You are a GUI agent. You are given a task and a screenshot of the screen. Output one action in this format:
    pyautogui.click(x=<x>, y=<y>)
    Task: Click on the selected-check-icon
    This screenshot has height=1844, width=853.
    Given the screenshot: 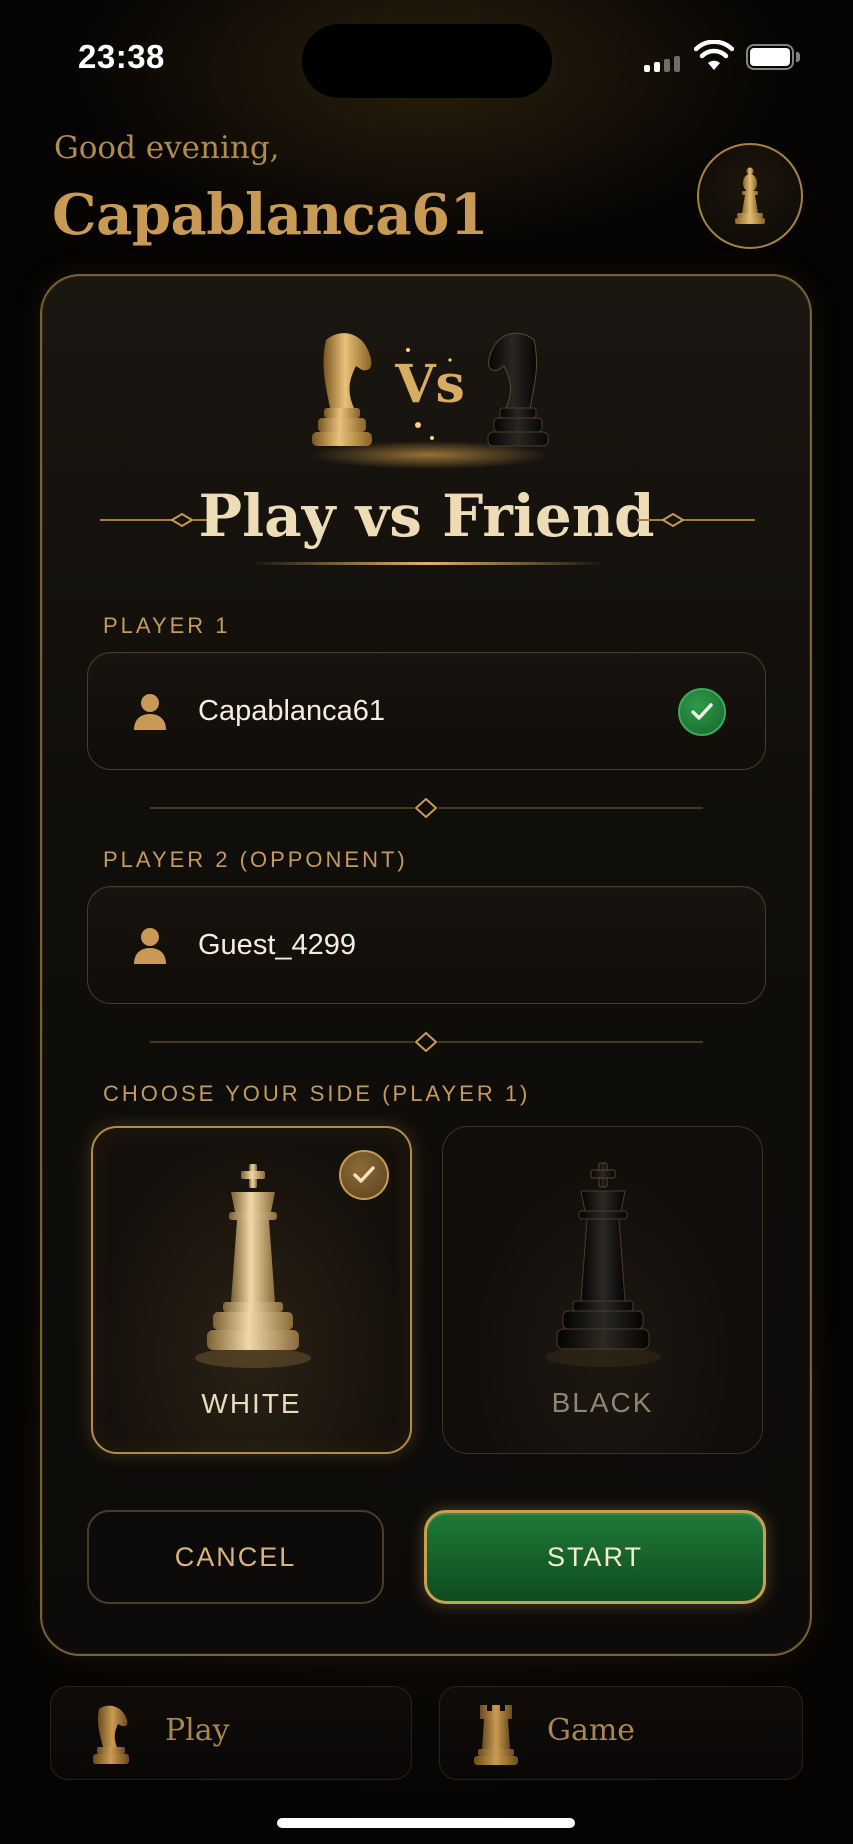 What is the action you would take?
    pyautogui.click(x=364, y=1175)
    